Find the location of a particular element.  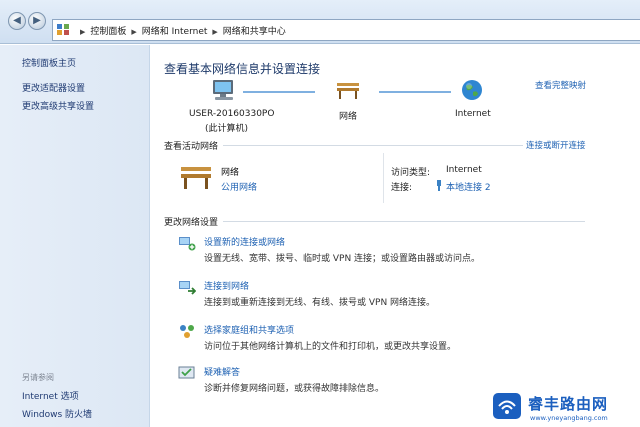

watermark-url: www.yneyangbang.com is located at coordinates (569, 418).